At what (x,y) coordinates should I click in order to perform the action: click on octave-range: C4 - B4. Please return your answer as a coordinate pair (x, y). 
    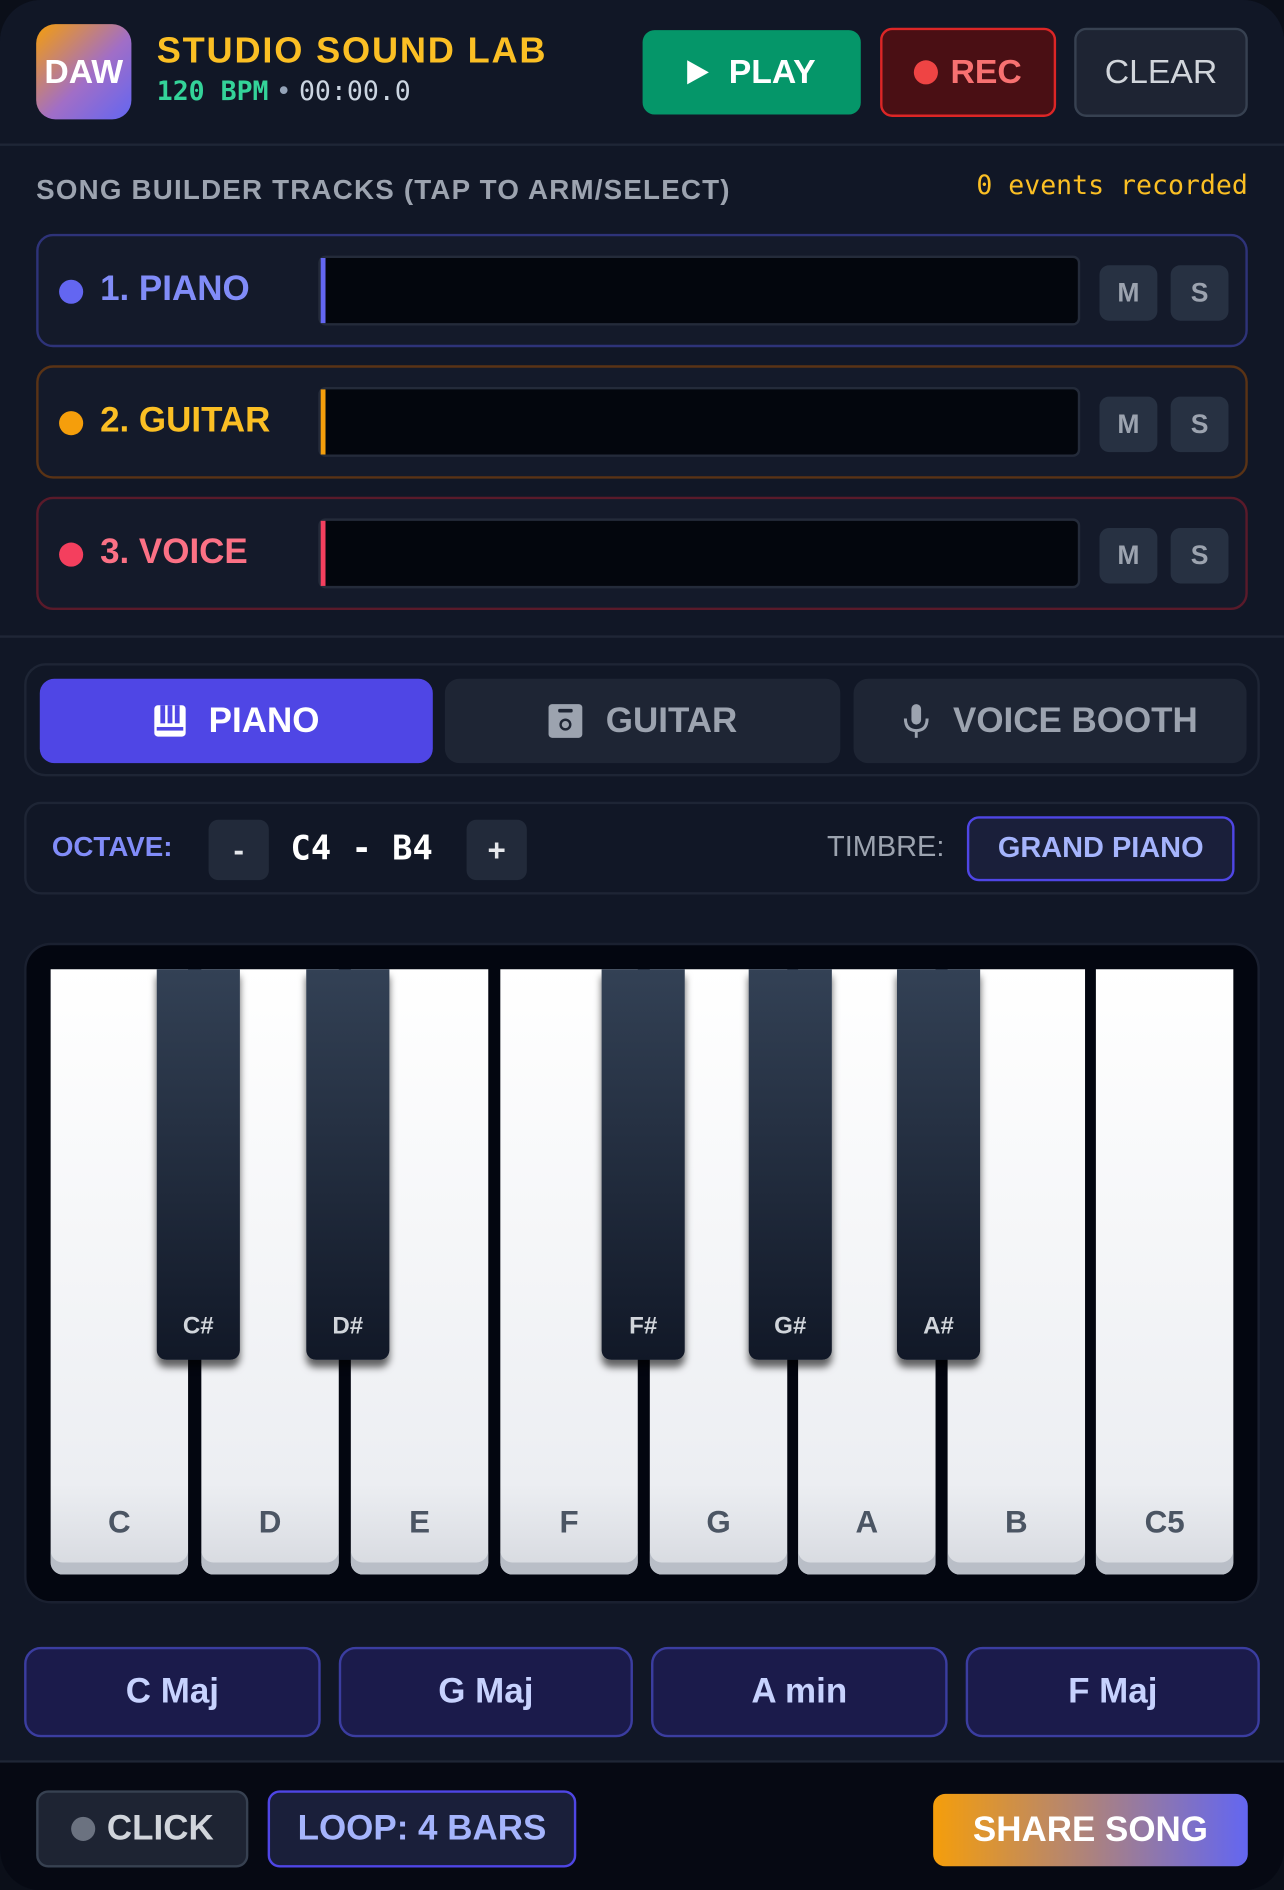
    Looking at the image, I should click on (361, 848).